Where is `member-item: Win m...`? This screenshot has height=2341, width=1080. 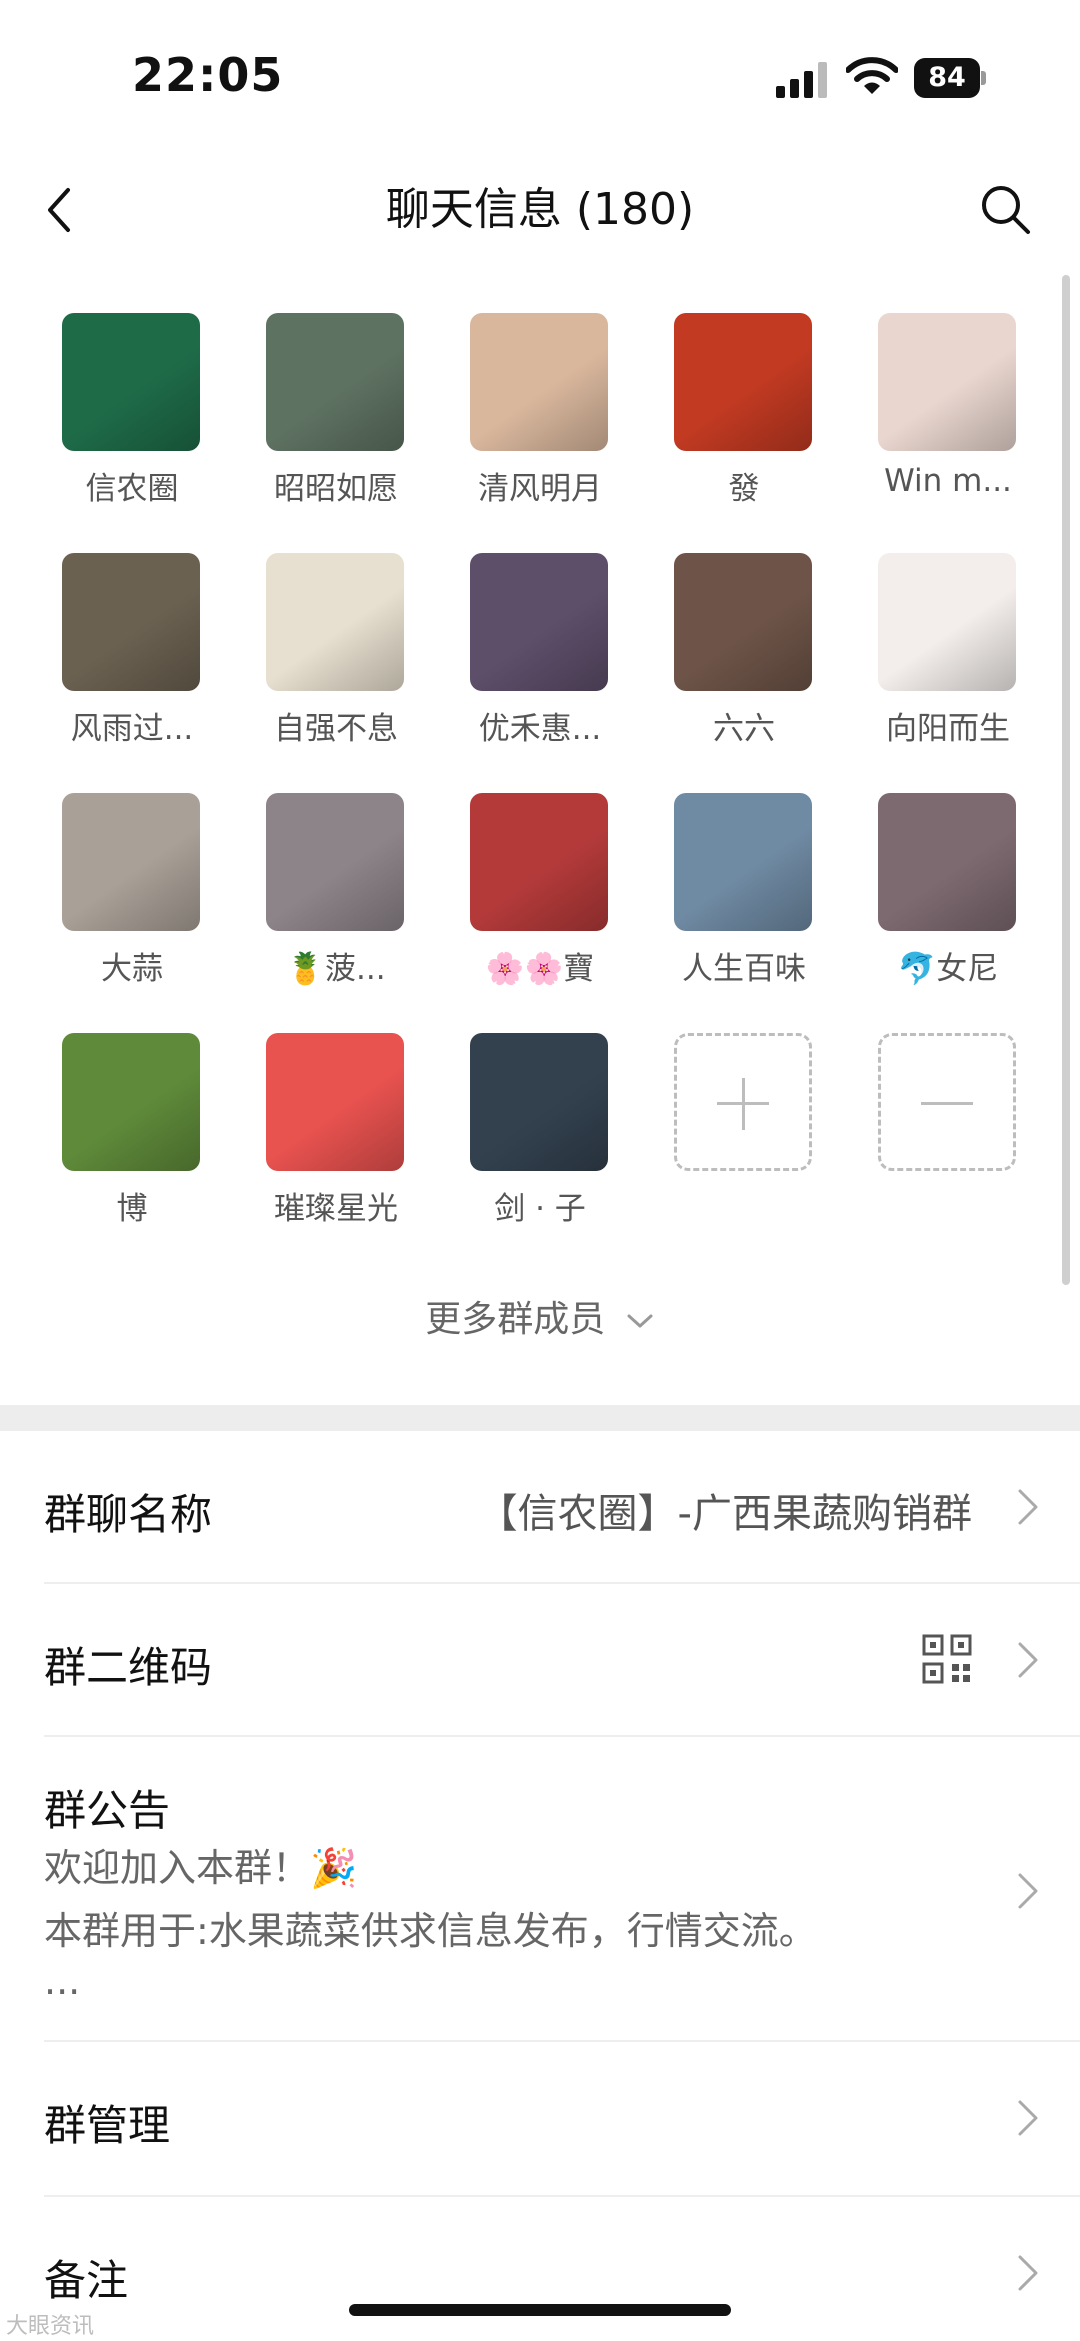 member-item: Win m... is located at coordinates (948, 413).